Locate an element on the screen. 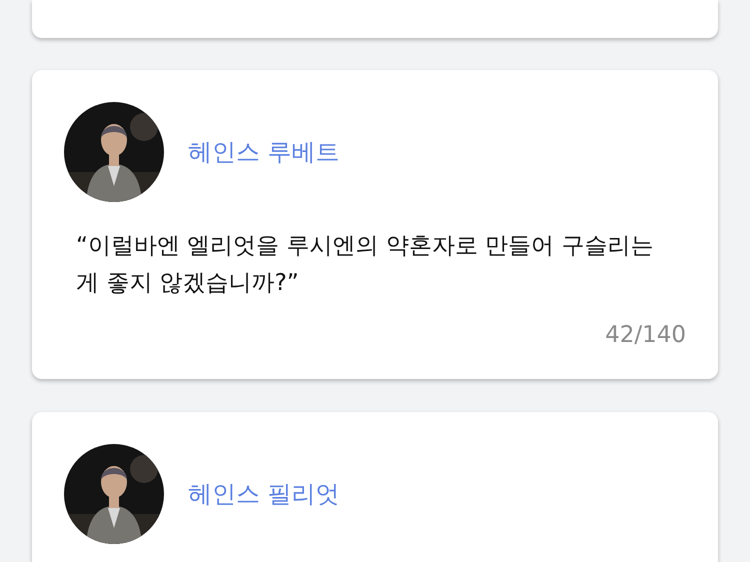  profile-name: 헤인스 루베트 is located at coordinates (264, 152).